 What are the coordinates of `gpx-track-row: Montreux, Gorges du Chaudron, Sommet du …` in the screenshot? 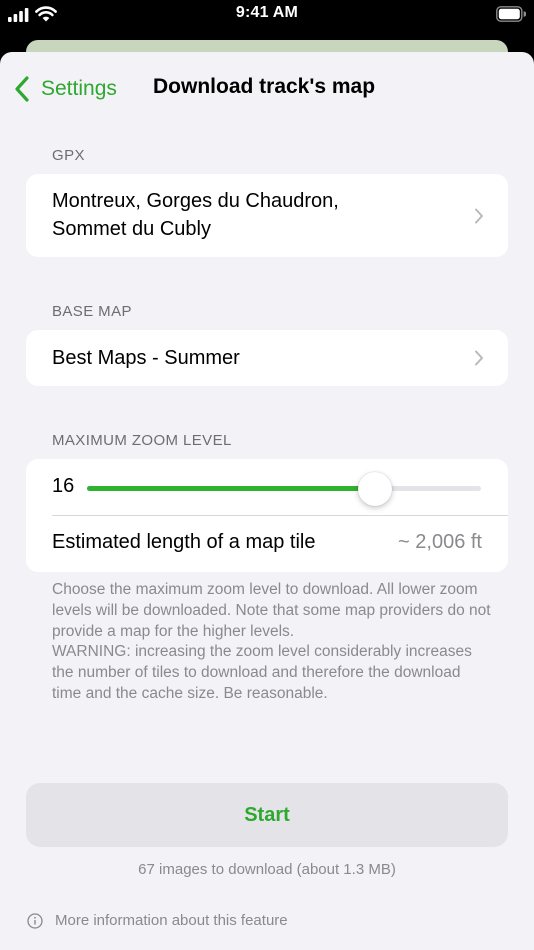 It's located at (267, 215).